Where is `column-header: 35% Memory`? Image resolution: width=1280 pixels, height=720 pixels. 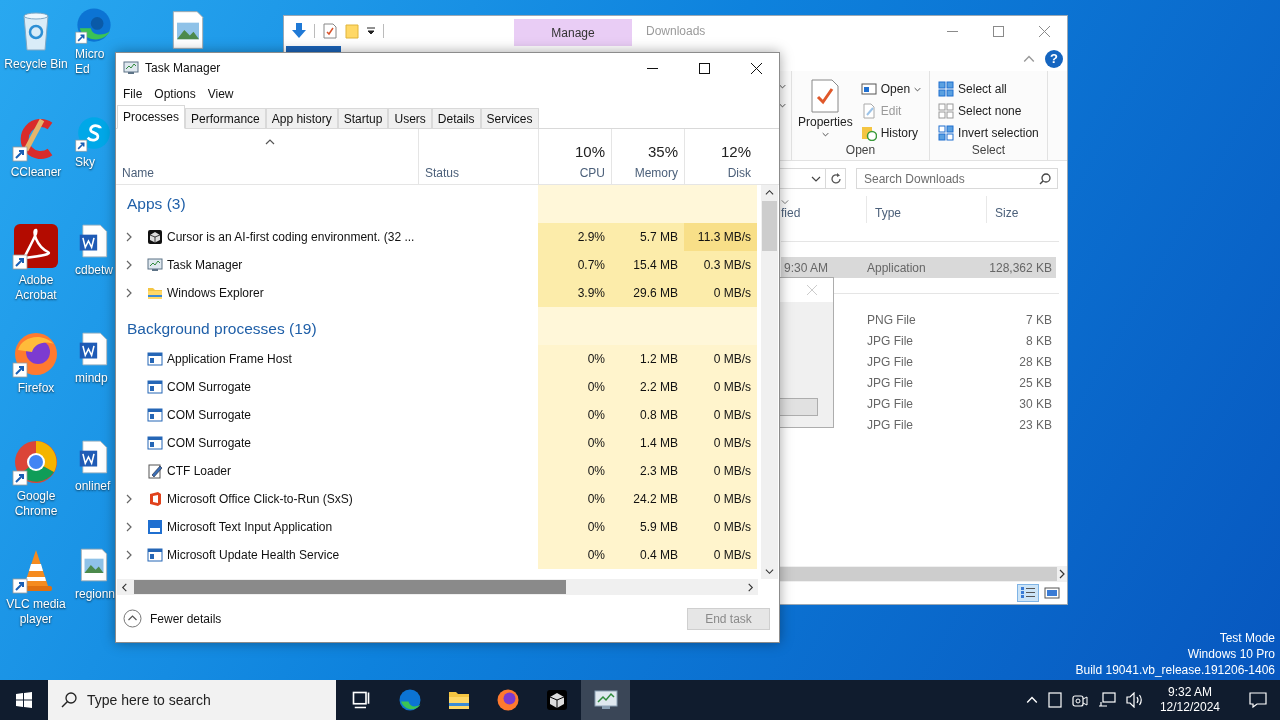 column-header: 35% Memory is located at coordinates (647, 156).